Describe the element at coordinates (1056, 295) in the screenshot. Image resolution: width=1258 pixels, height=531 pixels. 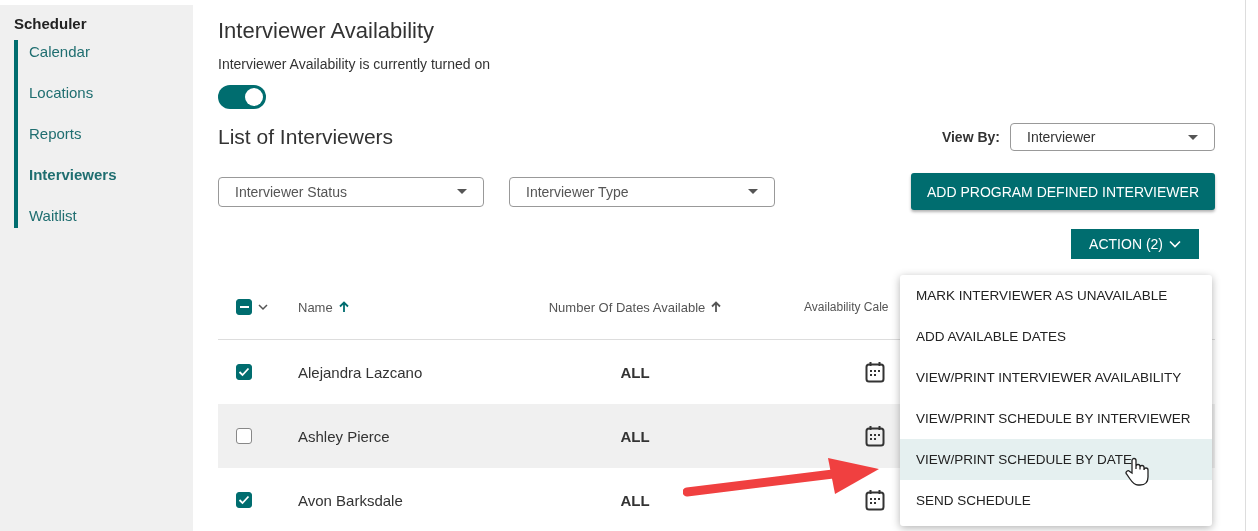
I see `menu-item: MARK INTERVIEWER AS UNAVAILABLE` at that location.